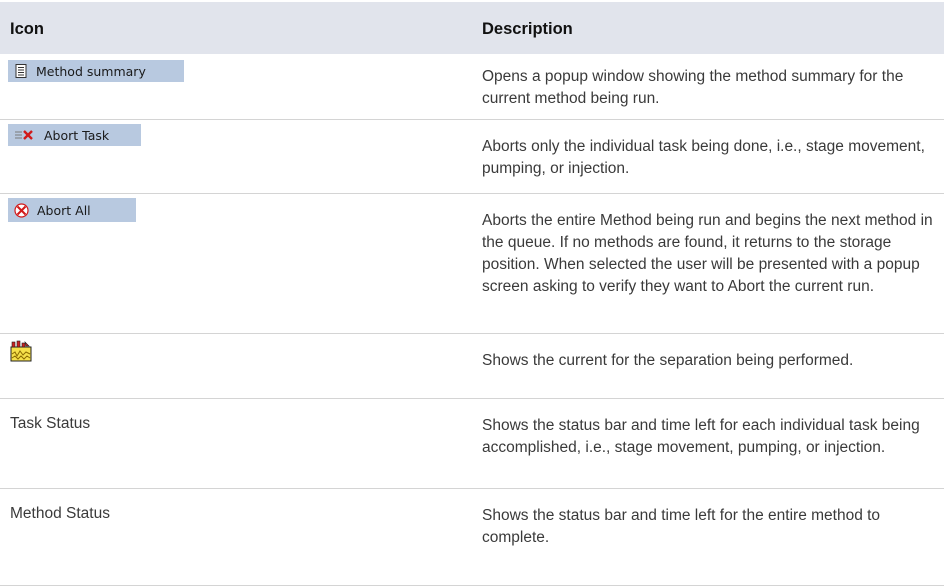  Describe the element at coordinates (60, 513) in the screenshot. I see `method-status-label: Method Status` at that location.